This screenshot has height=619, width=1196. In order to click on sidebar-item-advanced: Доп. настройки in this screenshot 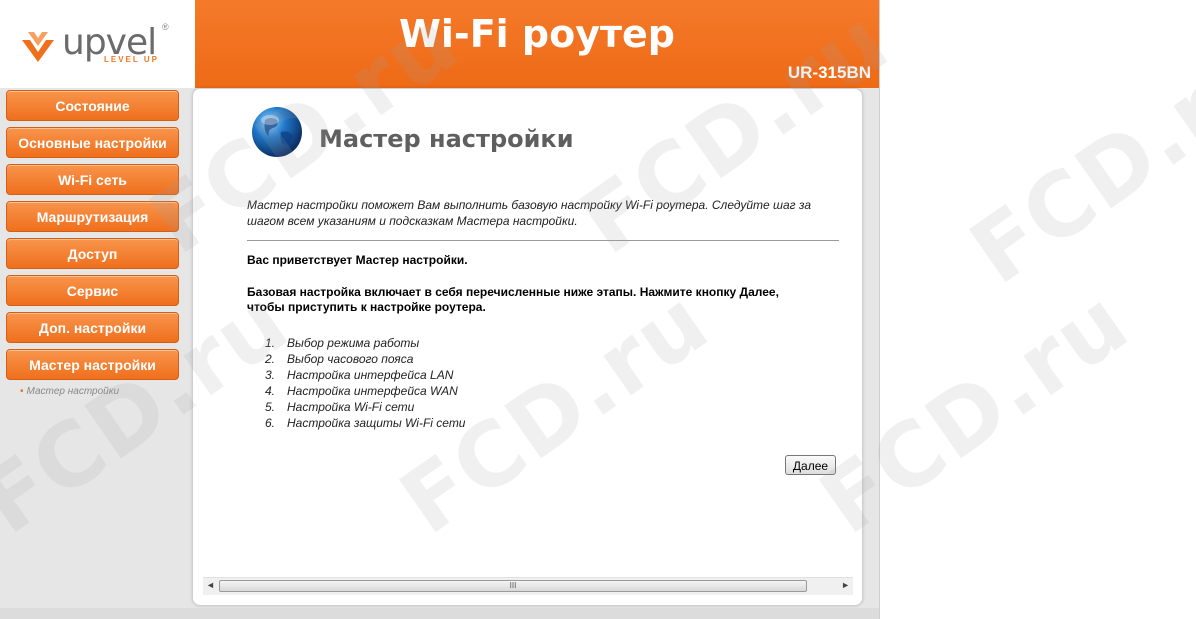, I will do `click(92, 327)`.